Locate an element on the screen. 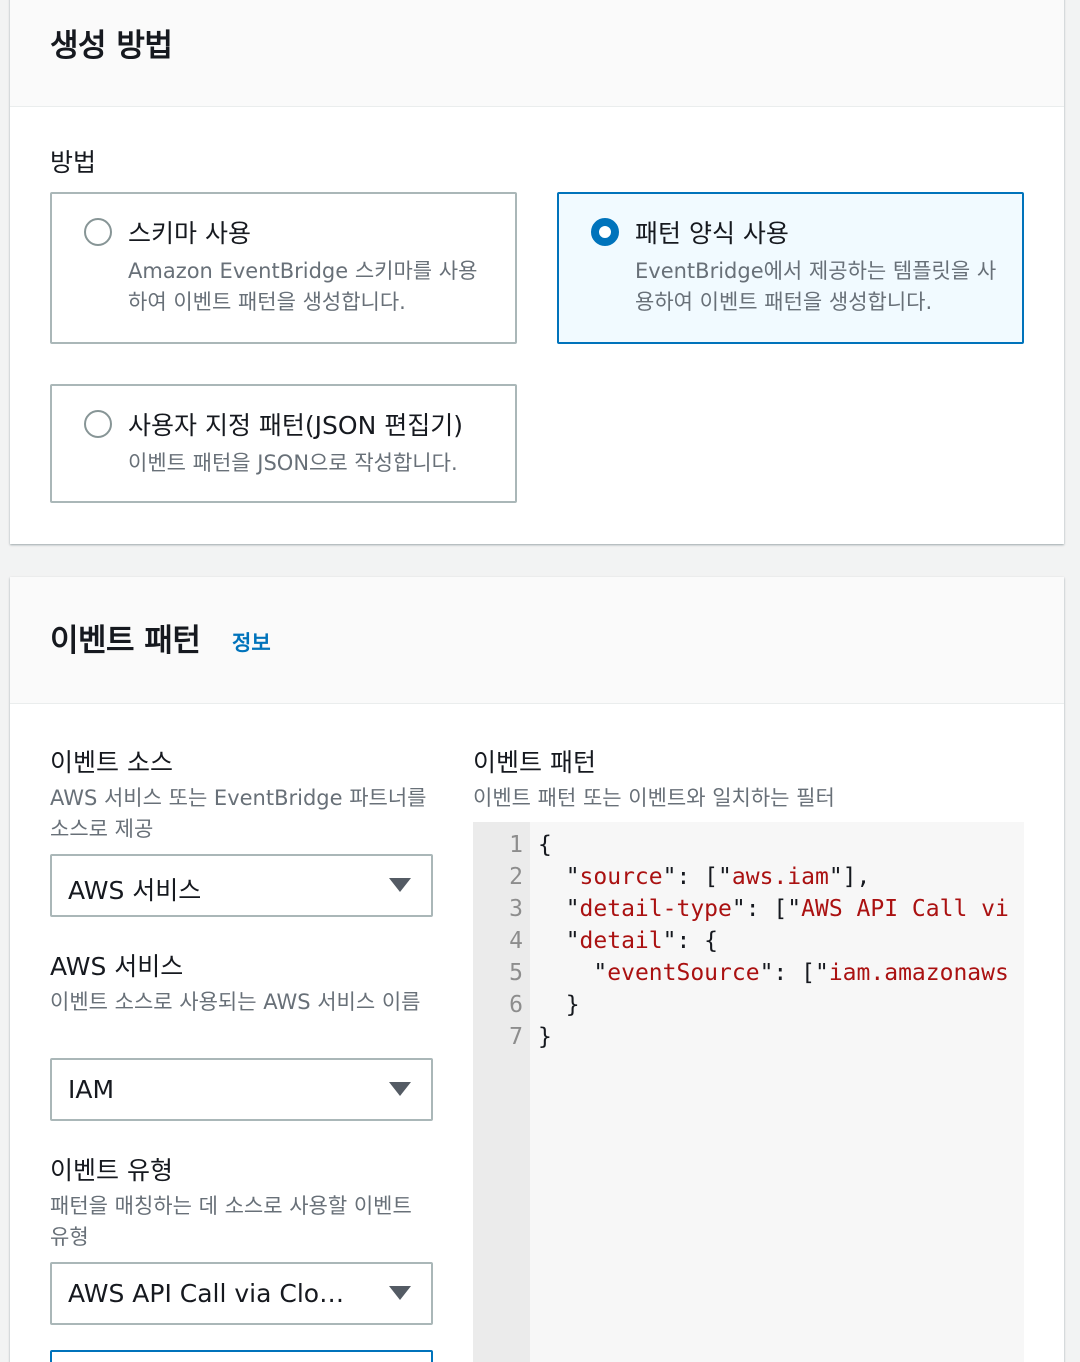  radio-schema is located at coordinates (98, 232).